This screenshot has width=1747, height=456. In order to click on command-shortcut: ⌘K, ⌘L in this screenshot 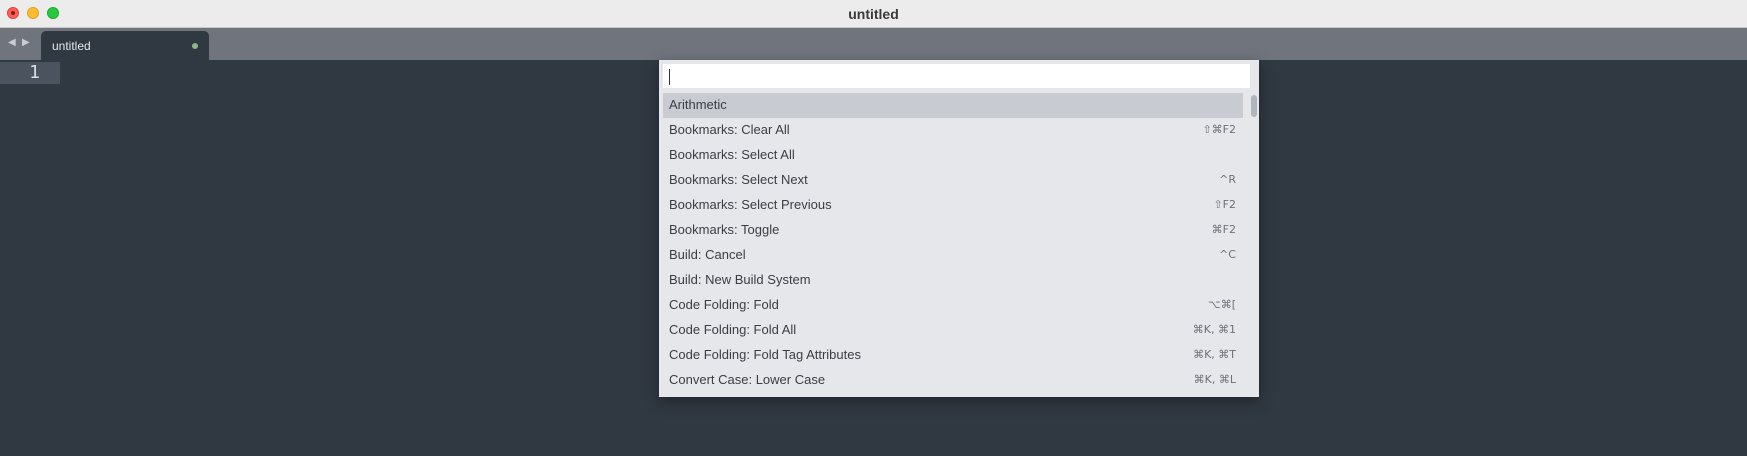, I will do `click(1214, 379)`.